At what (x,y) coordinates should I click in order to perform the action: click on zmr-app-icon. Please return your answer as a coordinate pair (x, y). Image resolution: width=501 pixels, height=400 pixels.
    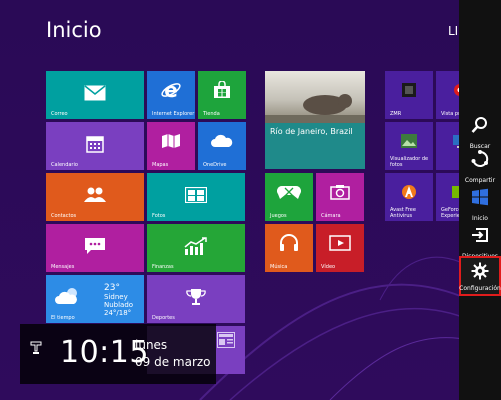
    Looking at the image, I should click on (409, 90).